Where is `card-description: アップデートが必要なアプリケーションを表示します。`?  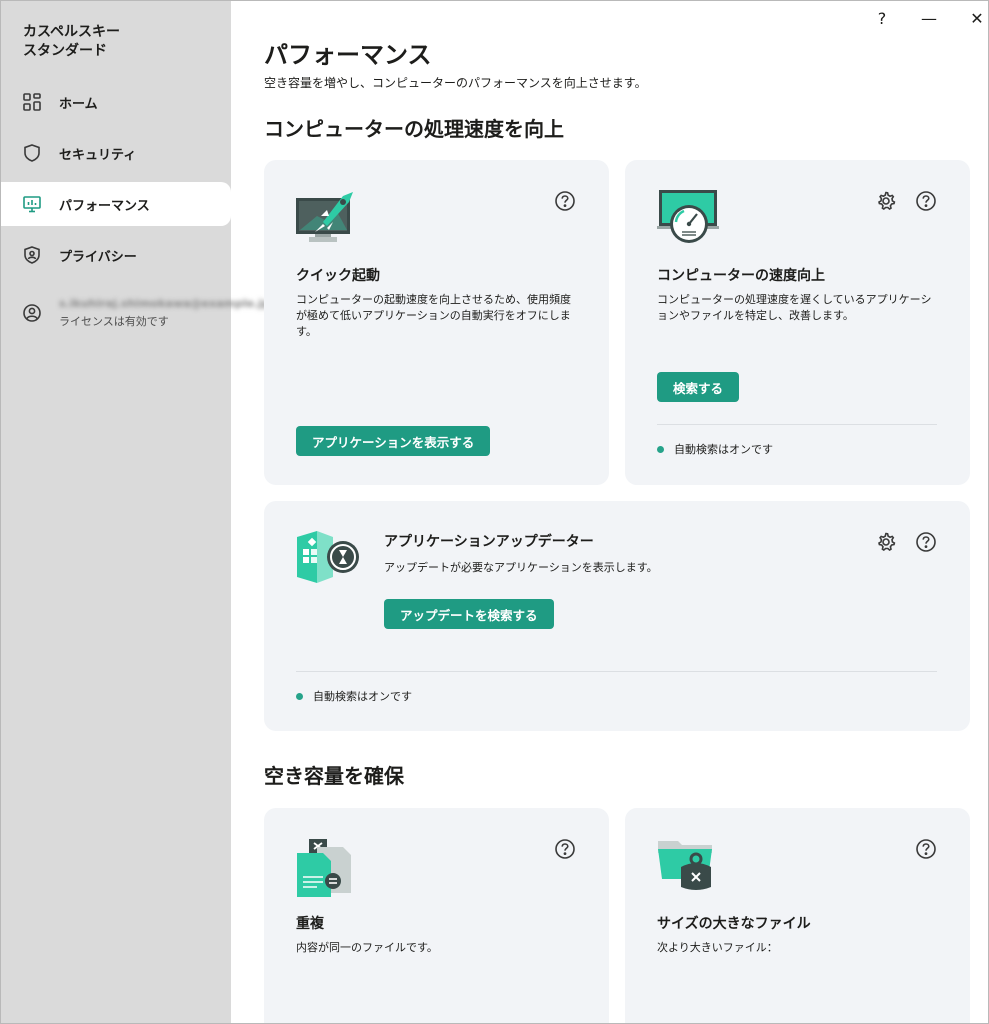
card-description: アップデートが必要なアプリケーションを表示します。 is located at coordinates (521, 567).